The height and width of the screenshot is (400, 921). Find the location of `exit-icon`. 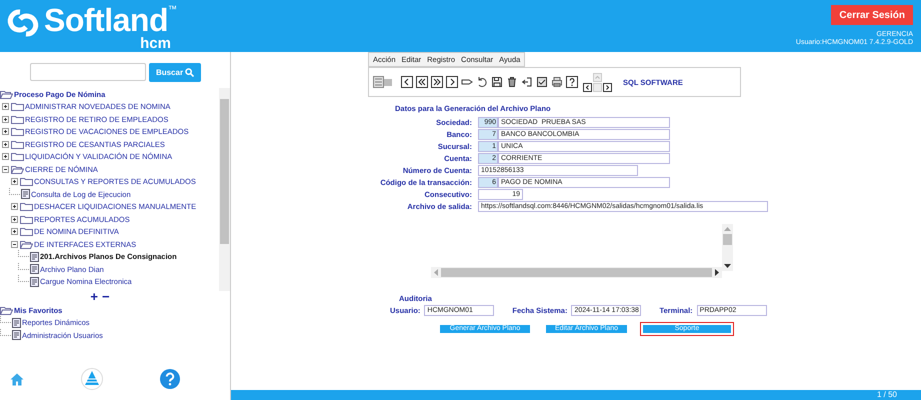

exit-icon is located at coordinates (527, 82).